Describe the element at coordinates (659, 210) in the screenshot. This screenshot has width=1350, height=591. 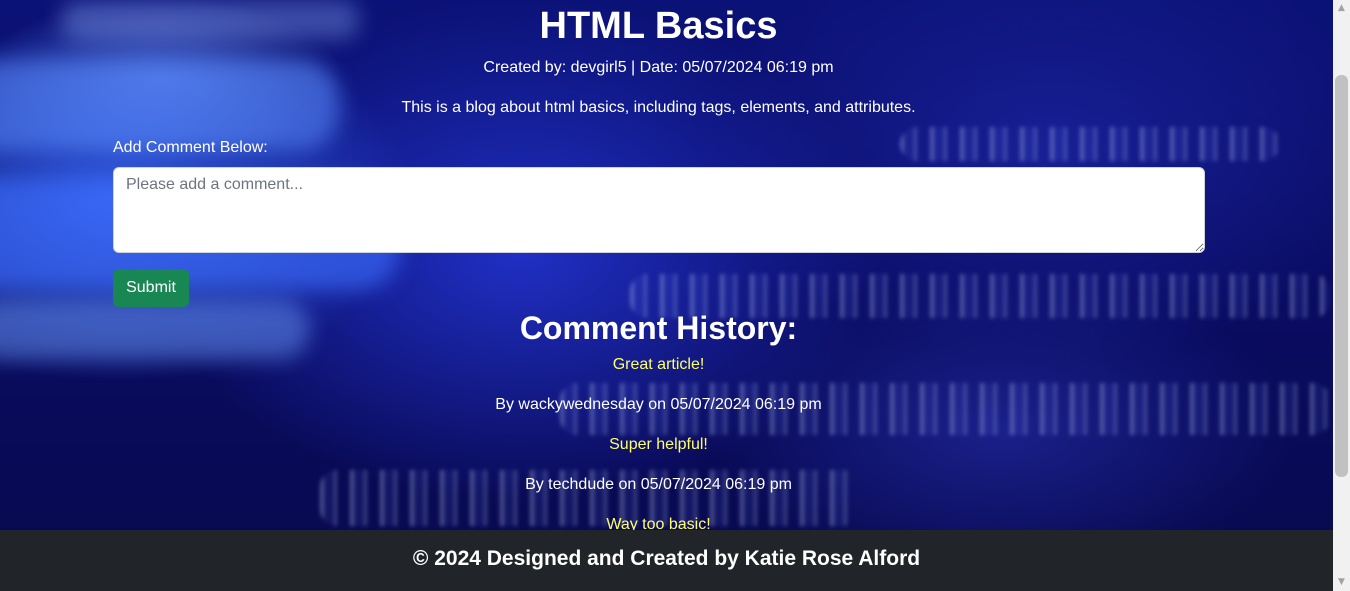
I see `comment-textarea` at that location.